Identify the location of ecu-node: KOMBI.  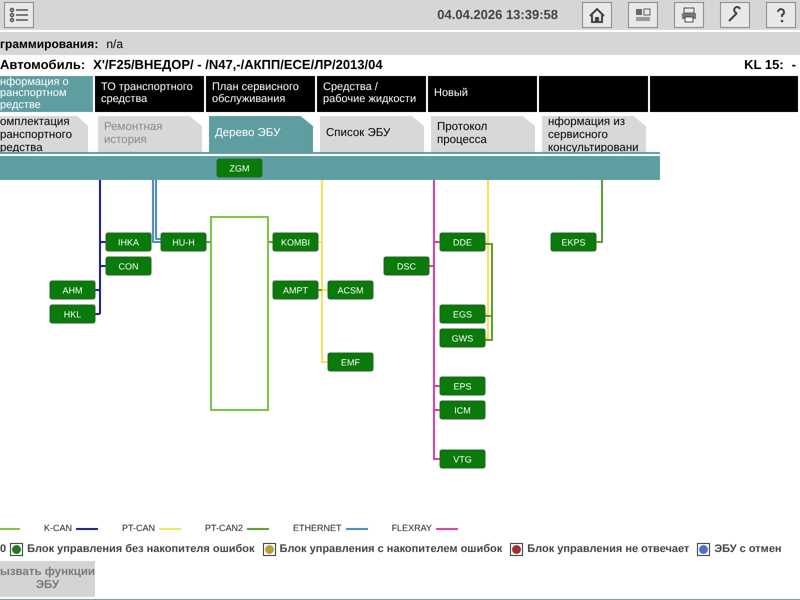
(295, 242).